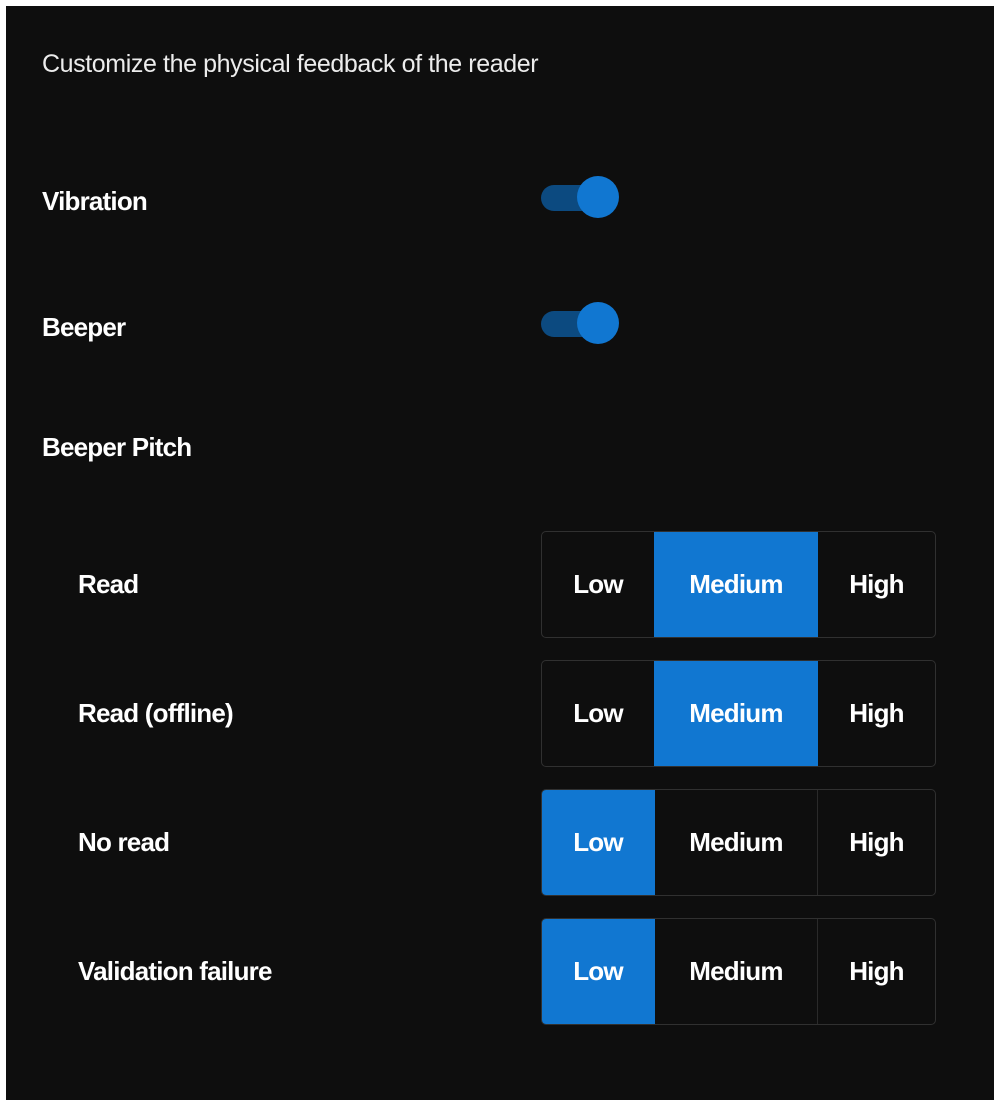  I want to click on beeper-toggle-thumb, so click(598, 323).